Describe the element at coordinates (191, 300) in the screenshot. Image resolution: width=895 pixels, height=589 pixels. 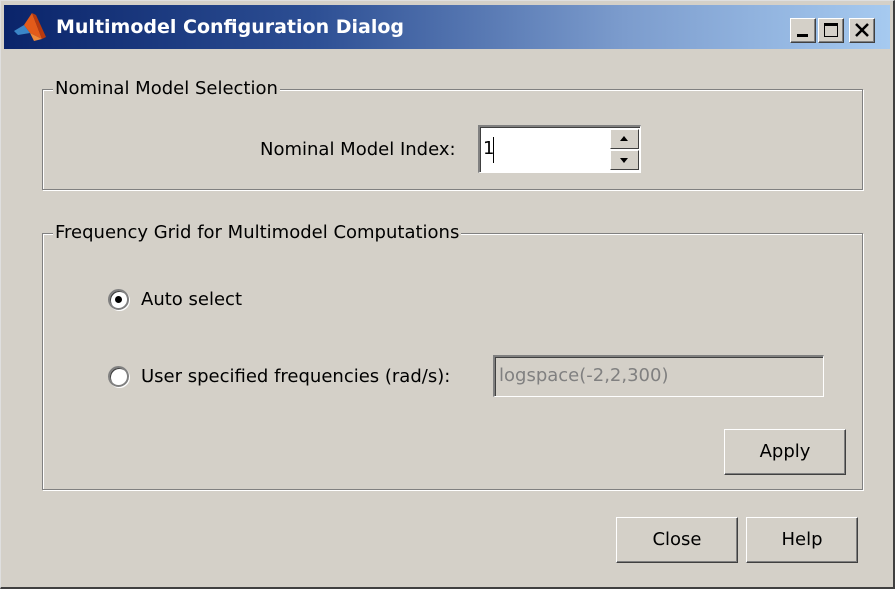
I see `auto-select-label: Auto select` at that location.